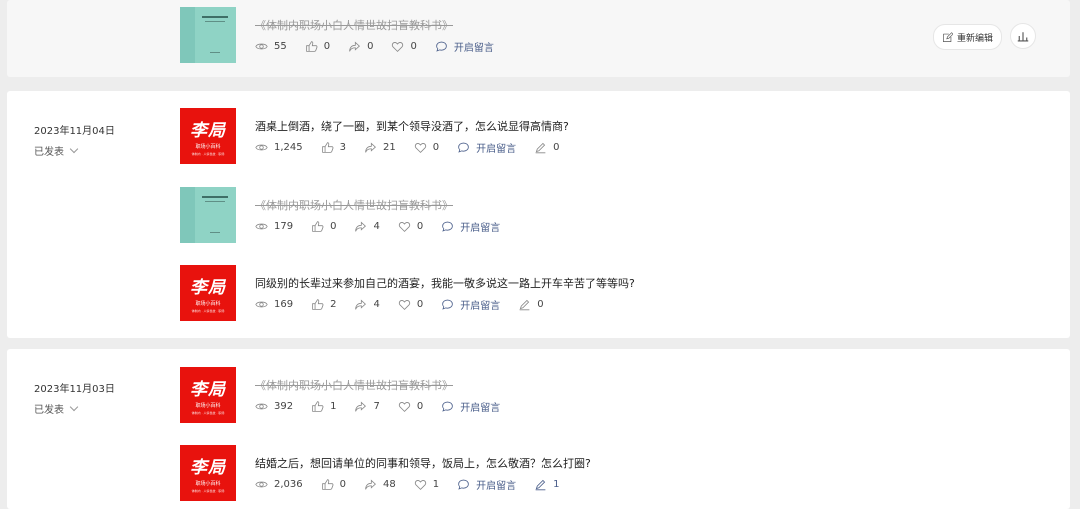 The height and width of the screenshot is (509, 1080). I want to click on views-stat: 1,245, so click(279, 147).